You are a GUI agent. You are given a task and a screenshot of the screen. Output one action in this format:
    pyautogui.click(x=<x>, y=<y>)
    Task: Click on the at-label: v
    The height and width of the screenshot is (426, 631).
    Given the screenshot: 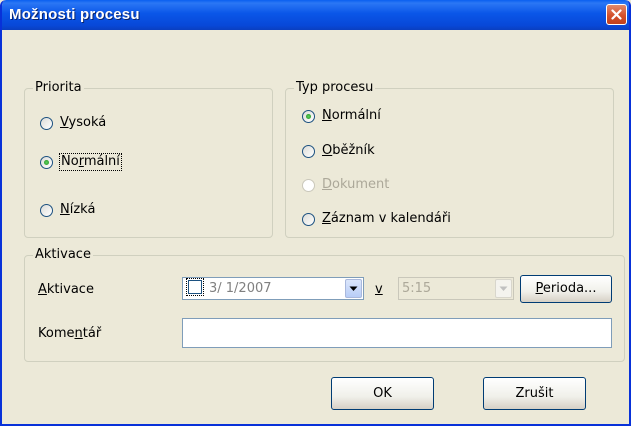 What is the action you would take?
    pyautogui.click(x=379, y=289)
    